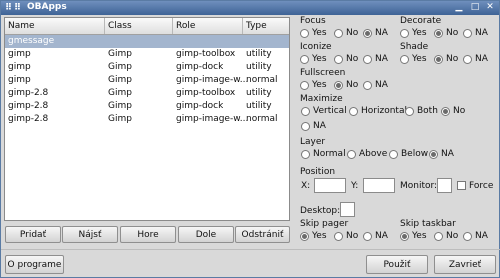 The width and height of the screenshot is (500, 278). I want to click on maximize-both-label: Both, so click(427, 111).